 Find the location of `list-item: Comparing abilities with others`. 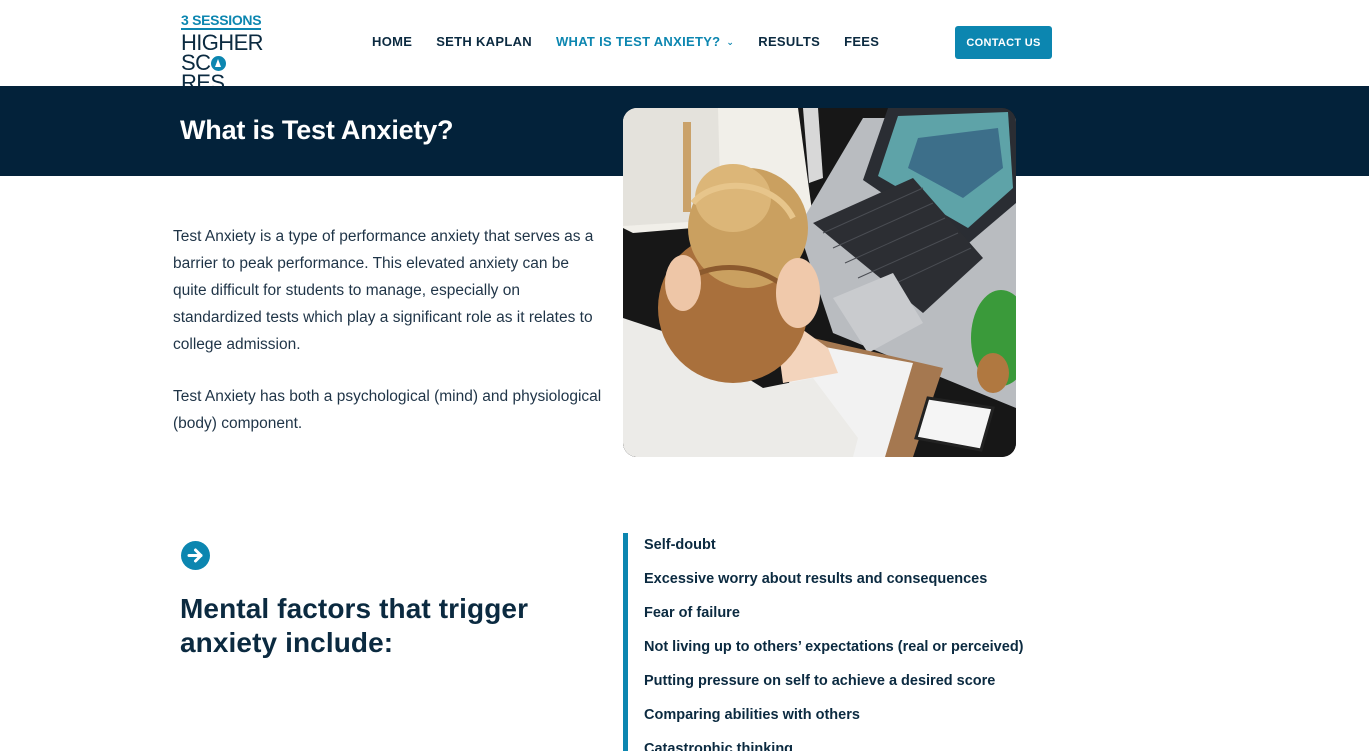

list-item: Comparing abilities with others is located at coordinates (752, 715).